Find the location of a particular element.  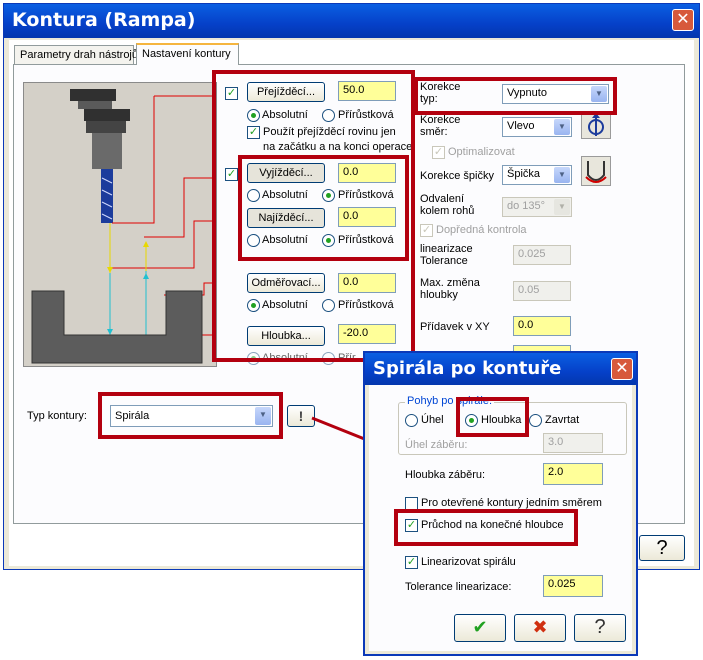

korekce-spicky-select: Špička ▼ is located at coordinates (537, 175).